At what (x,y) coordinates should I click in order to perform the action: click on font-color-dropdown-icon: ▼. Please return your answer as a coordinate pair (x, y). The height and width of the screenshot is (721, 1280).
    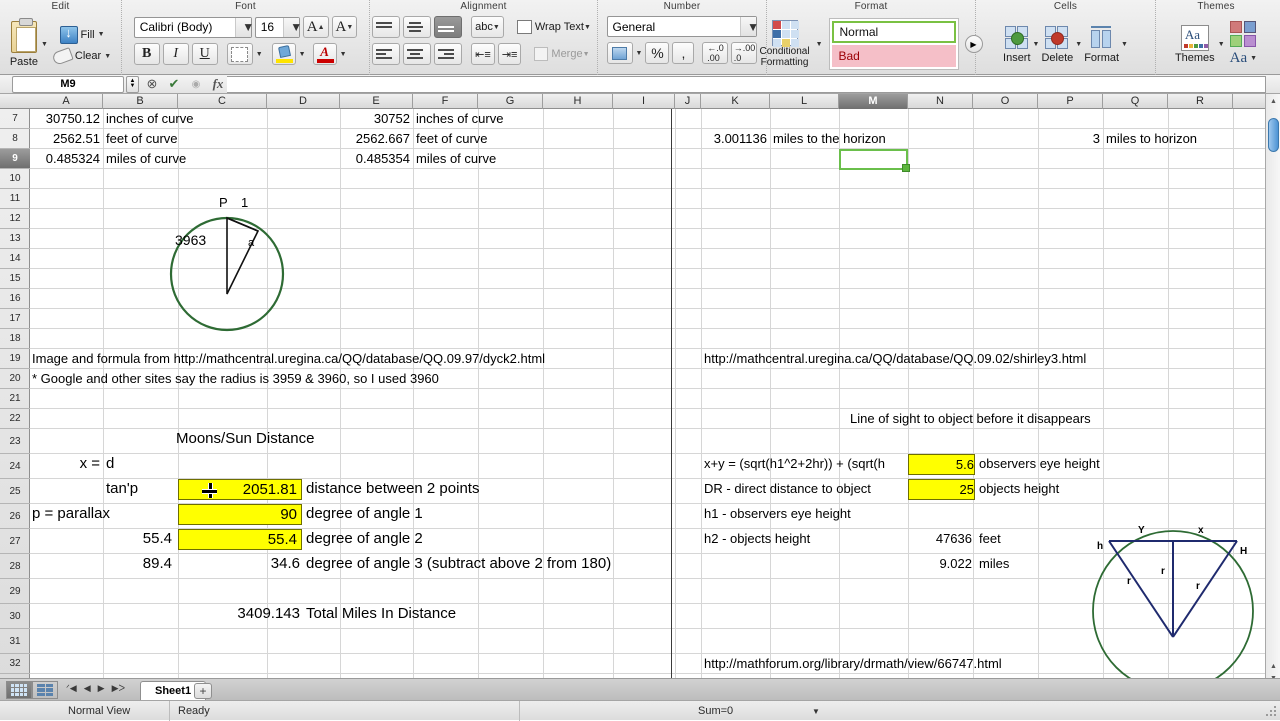
    Looking at the image, I should click on (343, 54).